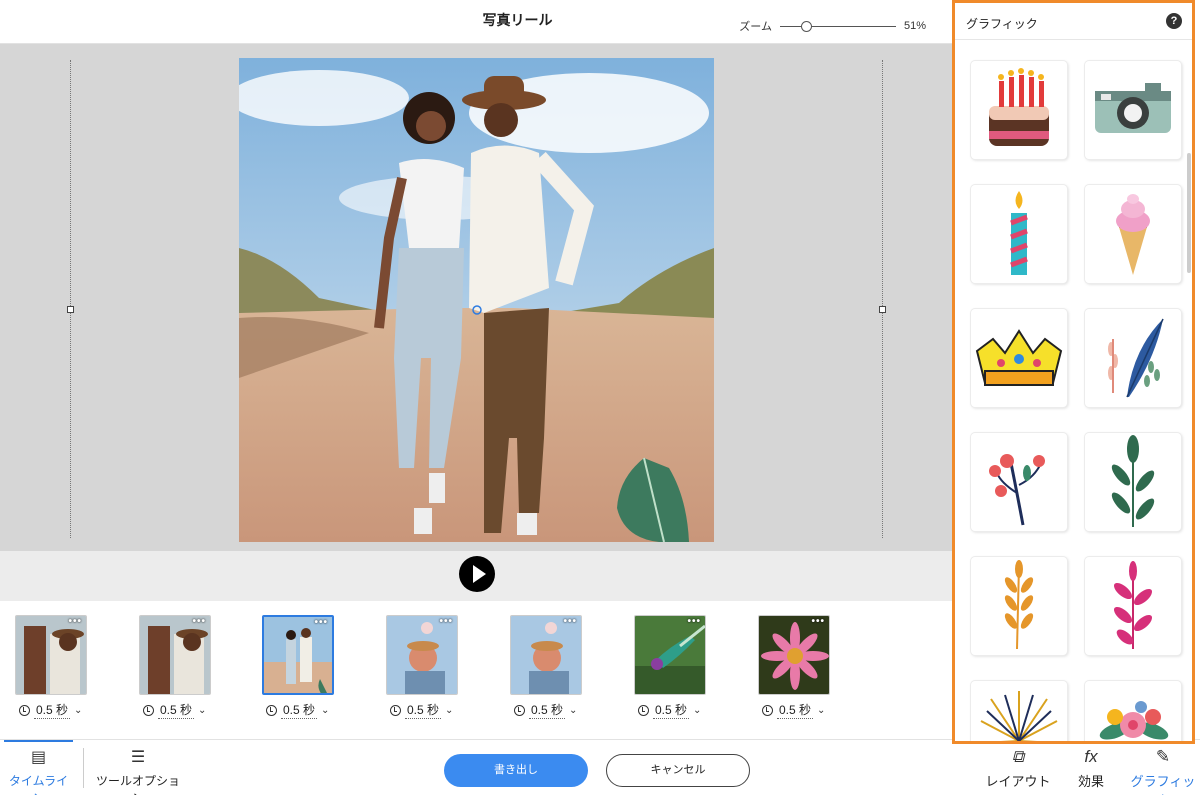 Image resolution: width=1200 pixels, height=795 pixels. I want to click on tab-effects: fx 効果, so click(1091, 767).